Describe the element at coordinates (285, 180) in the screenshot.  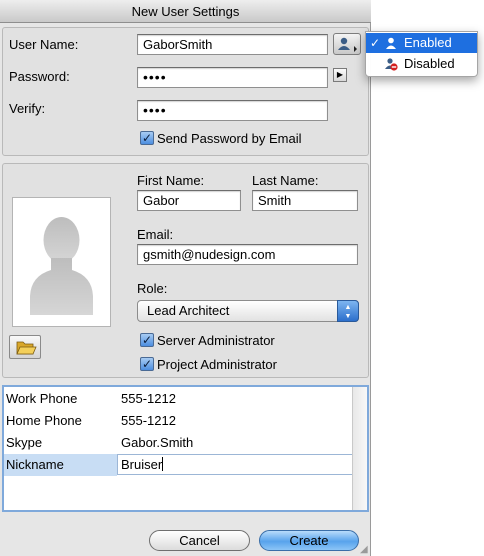
I see `last-name-label: Last Name:` at that location.